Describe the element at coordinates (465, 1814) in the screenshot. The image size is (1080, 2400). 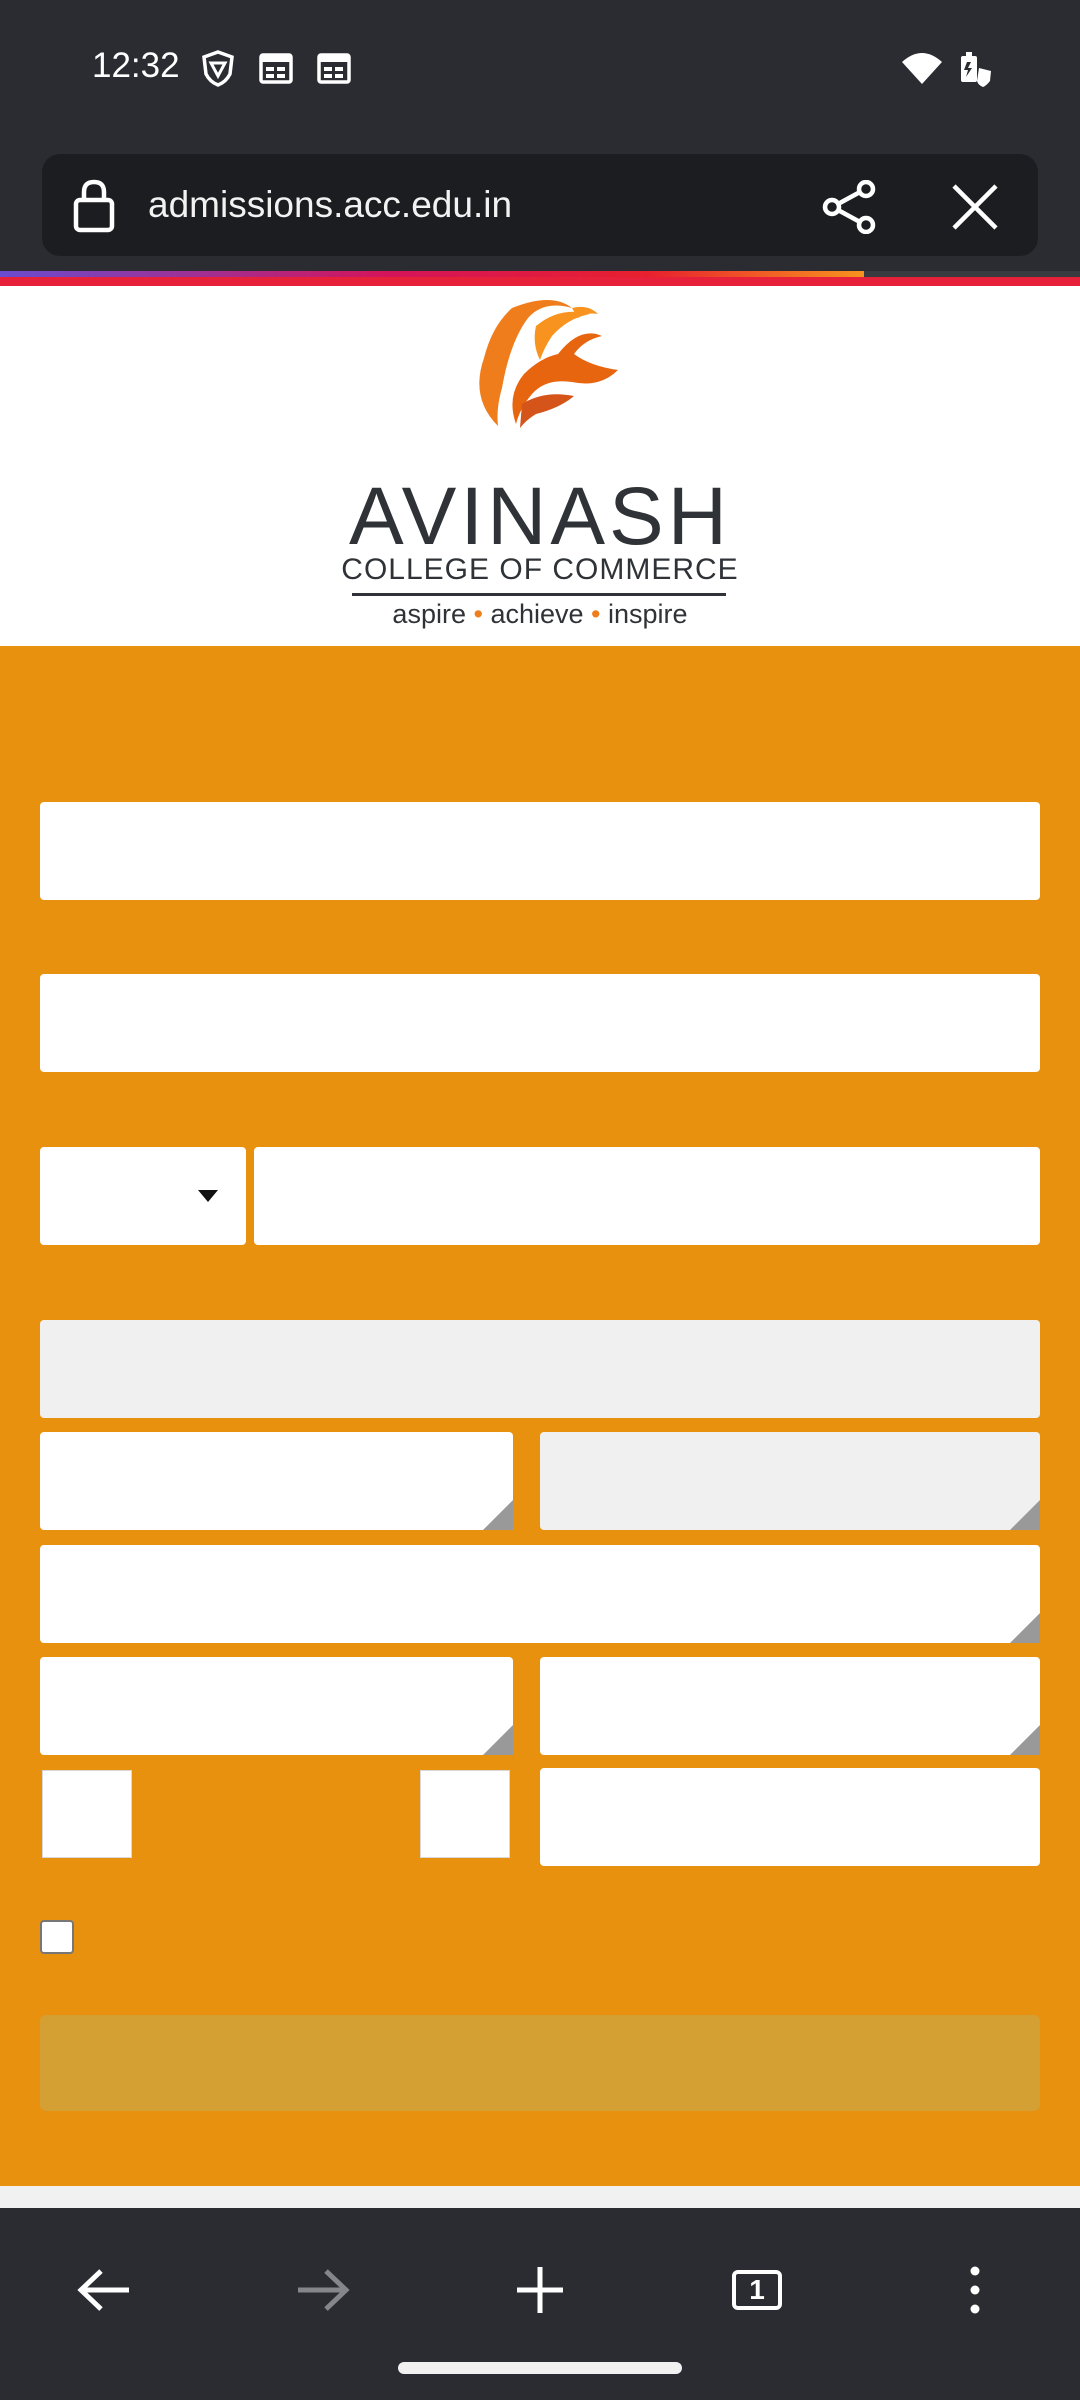
I see `refresh-captcha-box` at that location.